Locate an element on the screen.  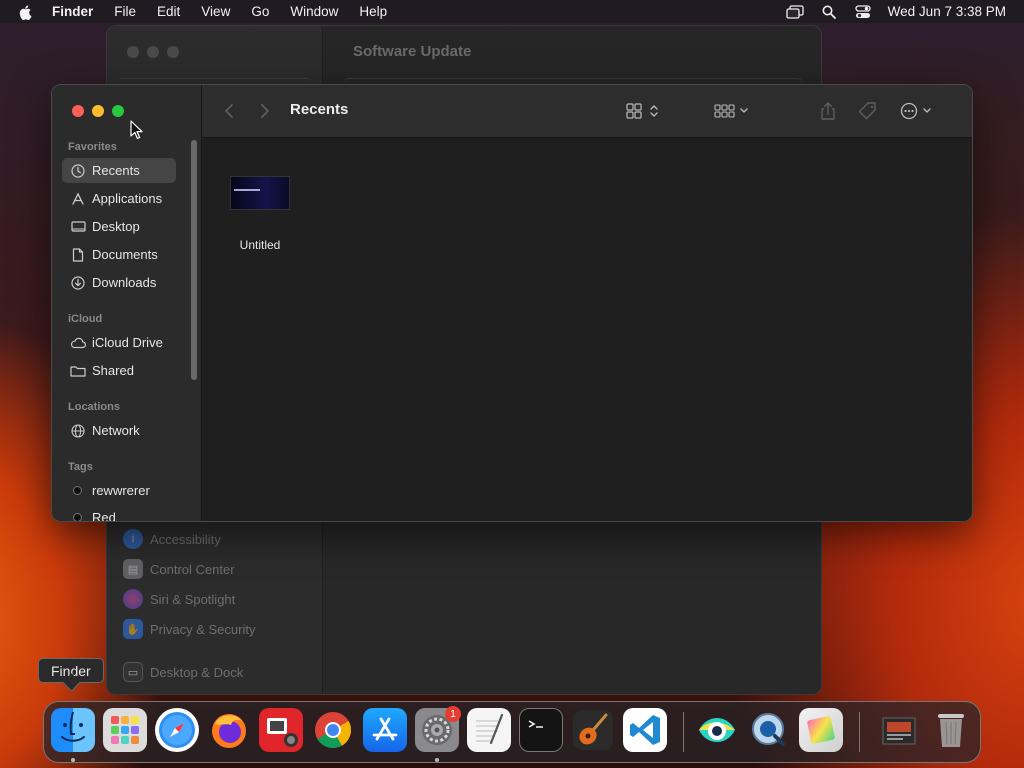
back-button is located at coordinates (229, 111).